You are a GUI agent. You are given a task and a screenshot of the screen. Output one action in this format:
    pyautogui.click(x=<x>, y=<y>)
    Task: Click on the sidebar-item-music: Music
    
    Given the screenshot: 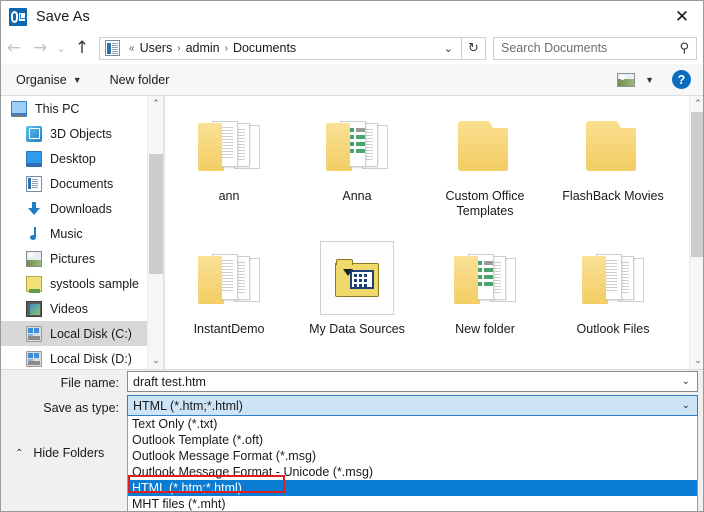 What is the action you would take?
    pyautogui.click(x=74, y=233)
    